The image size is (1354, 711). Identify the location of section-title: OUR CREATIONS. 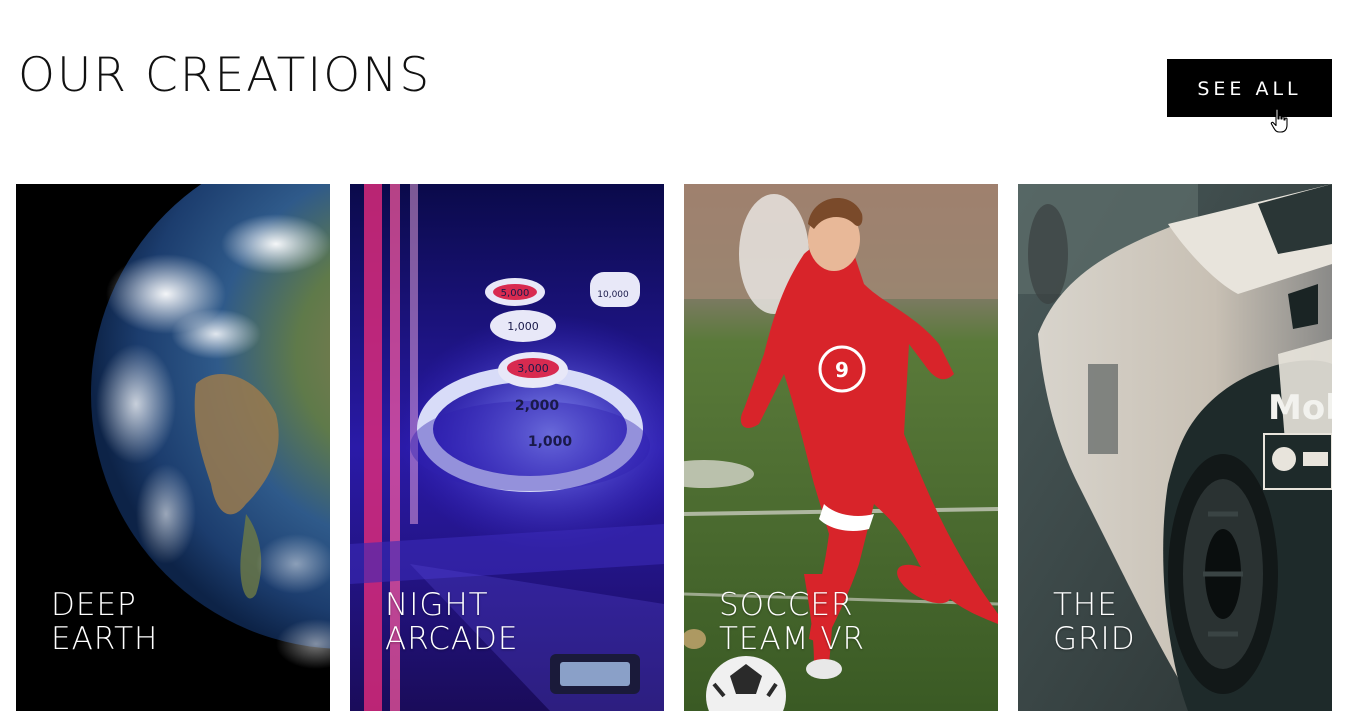
(225, 75).